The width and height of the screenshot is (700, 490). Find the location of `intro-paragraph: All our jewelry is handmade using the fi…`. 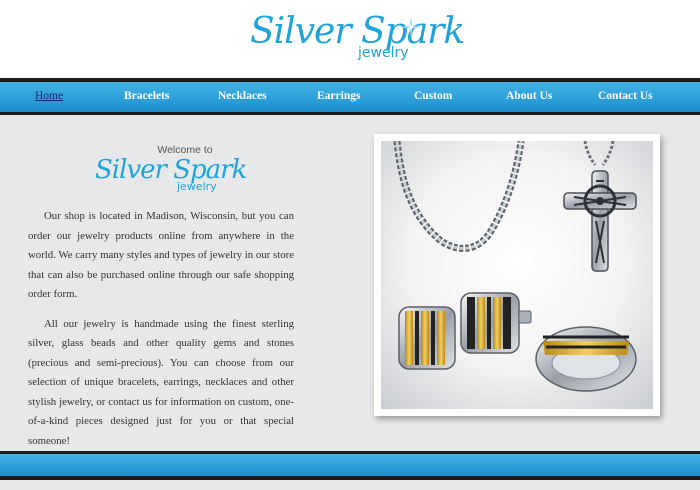

intro-paragraph: All our jewelry is handmade using the fi… is located at coordinates (161, 382).